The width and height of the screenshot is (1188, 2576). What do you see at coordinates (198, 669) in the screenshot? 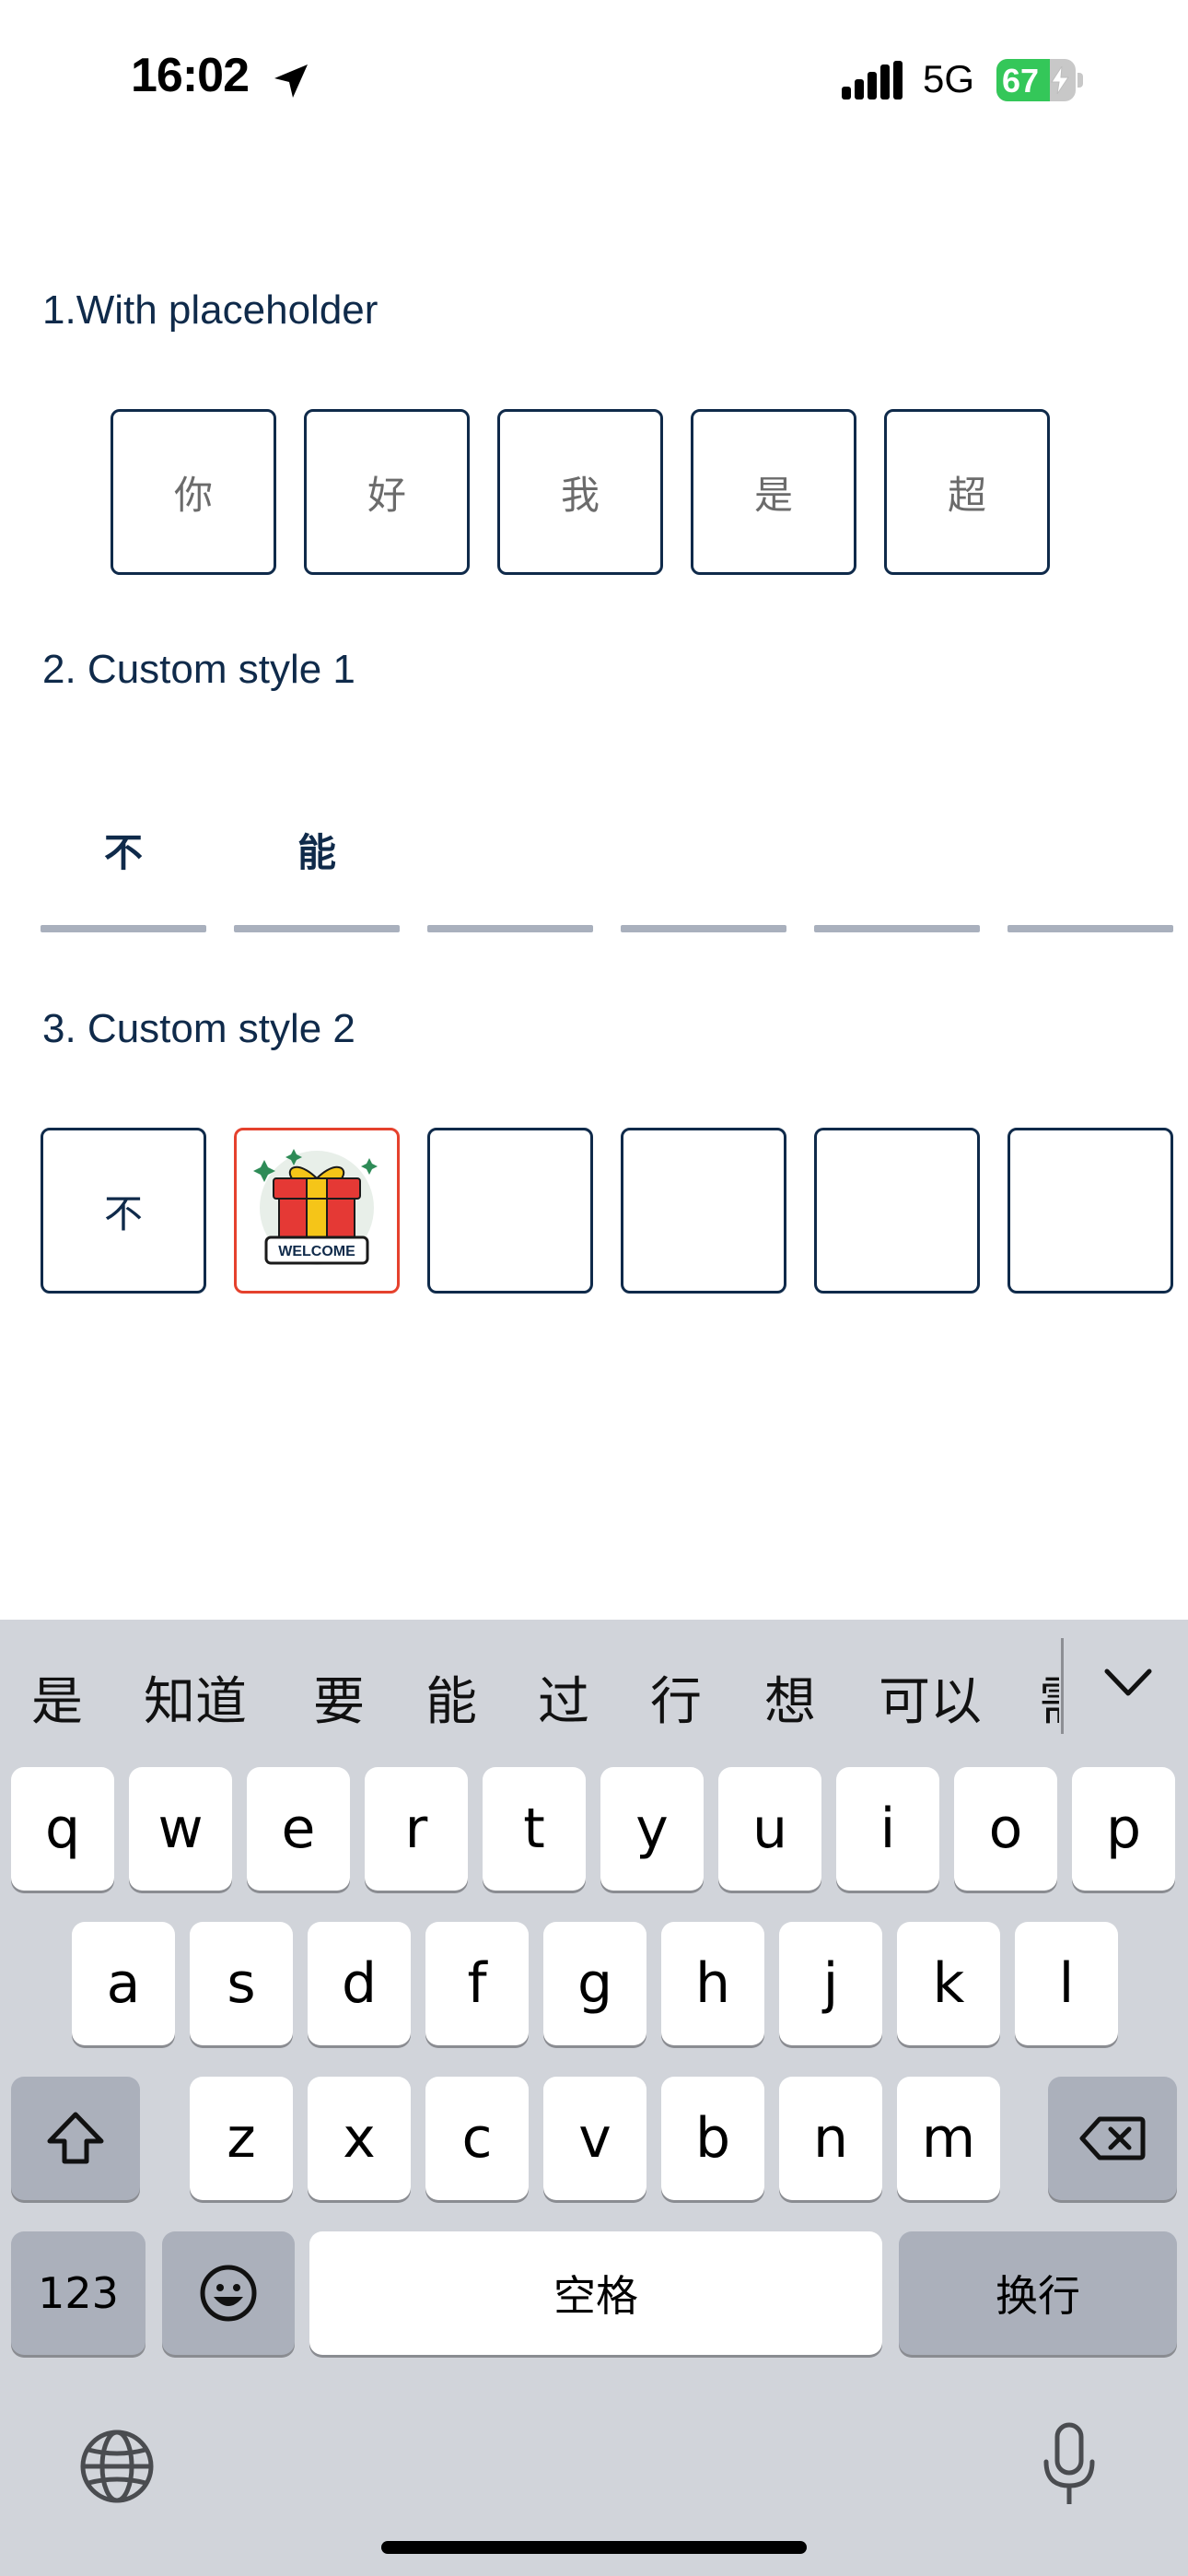
I see `section-2-title: 2. Custom style 1` at bounding box center [198, 669].